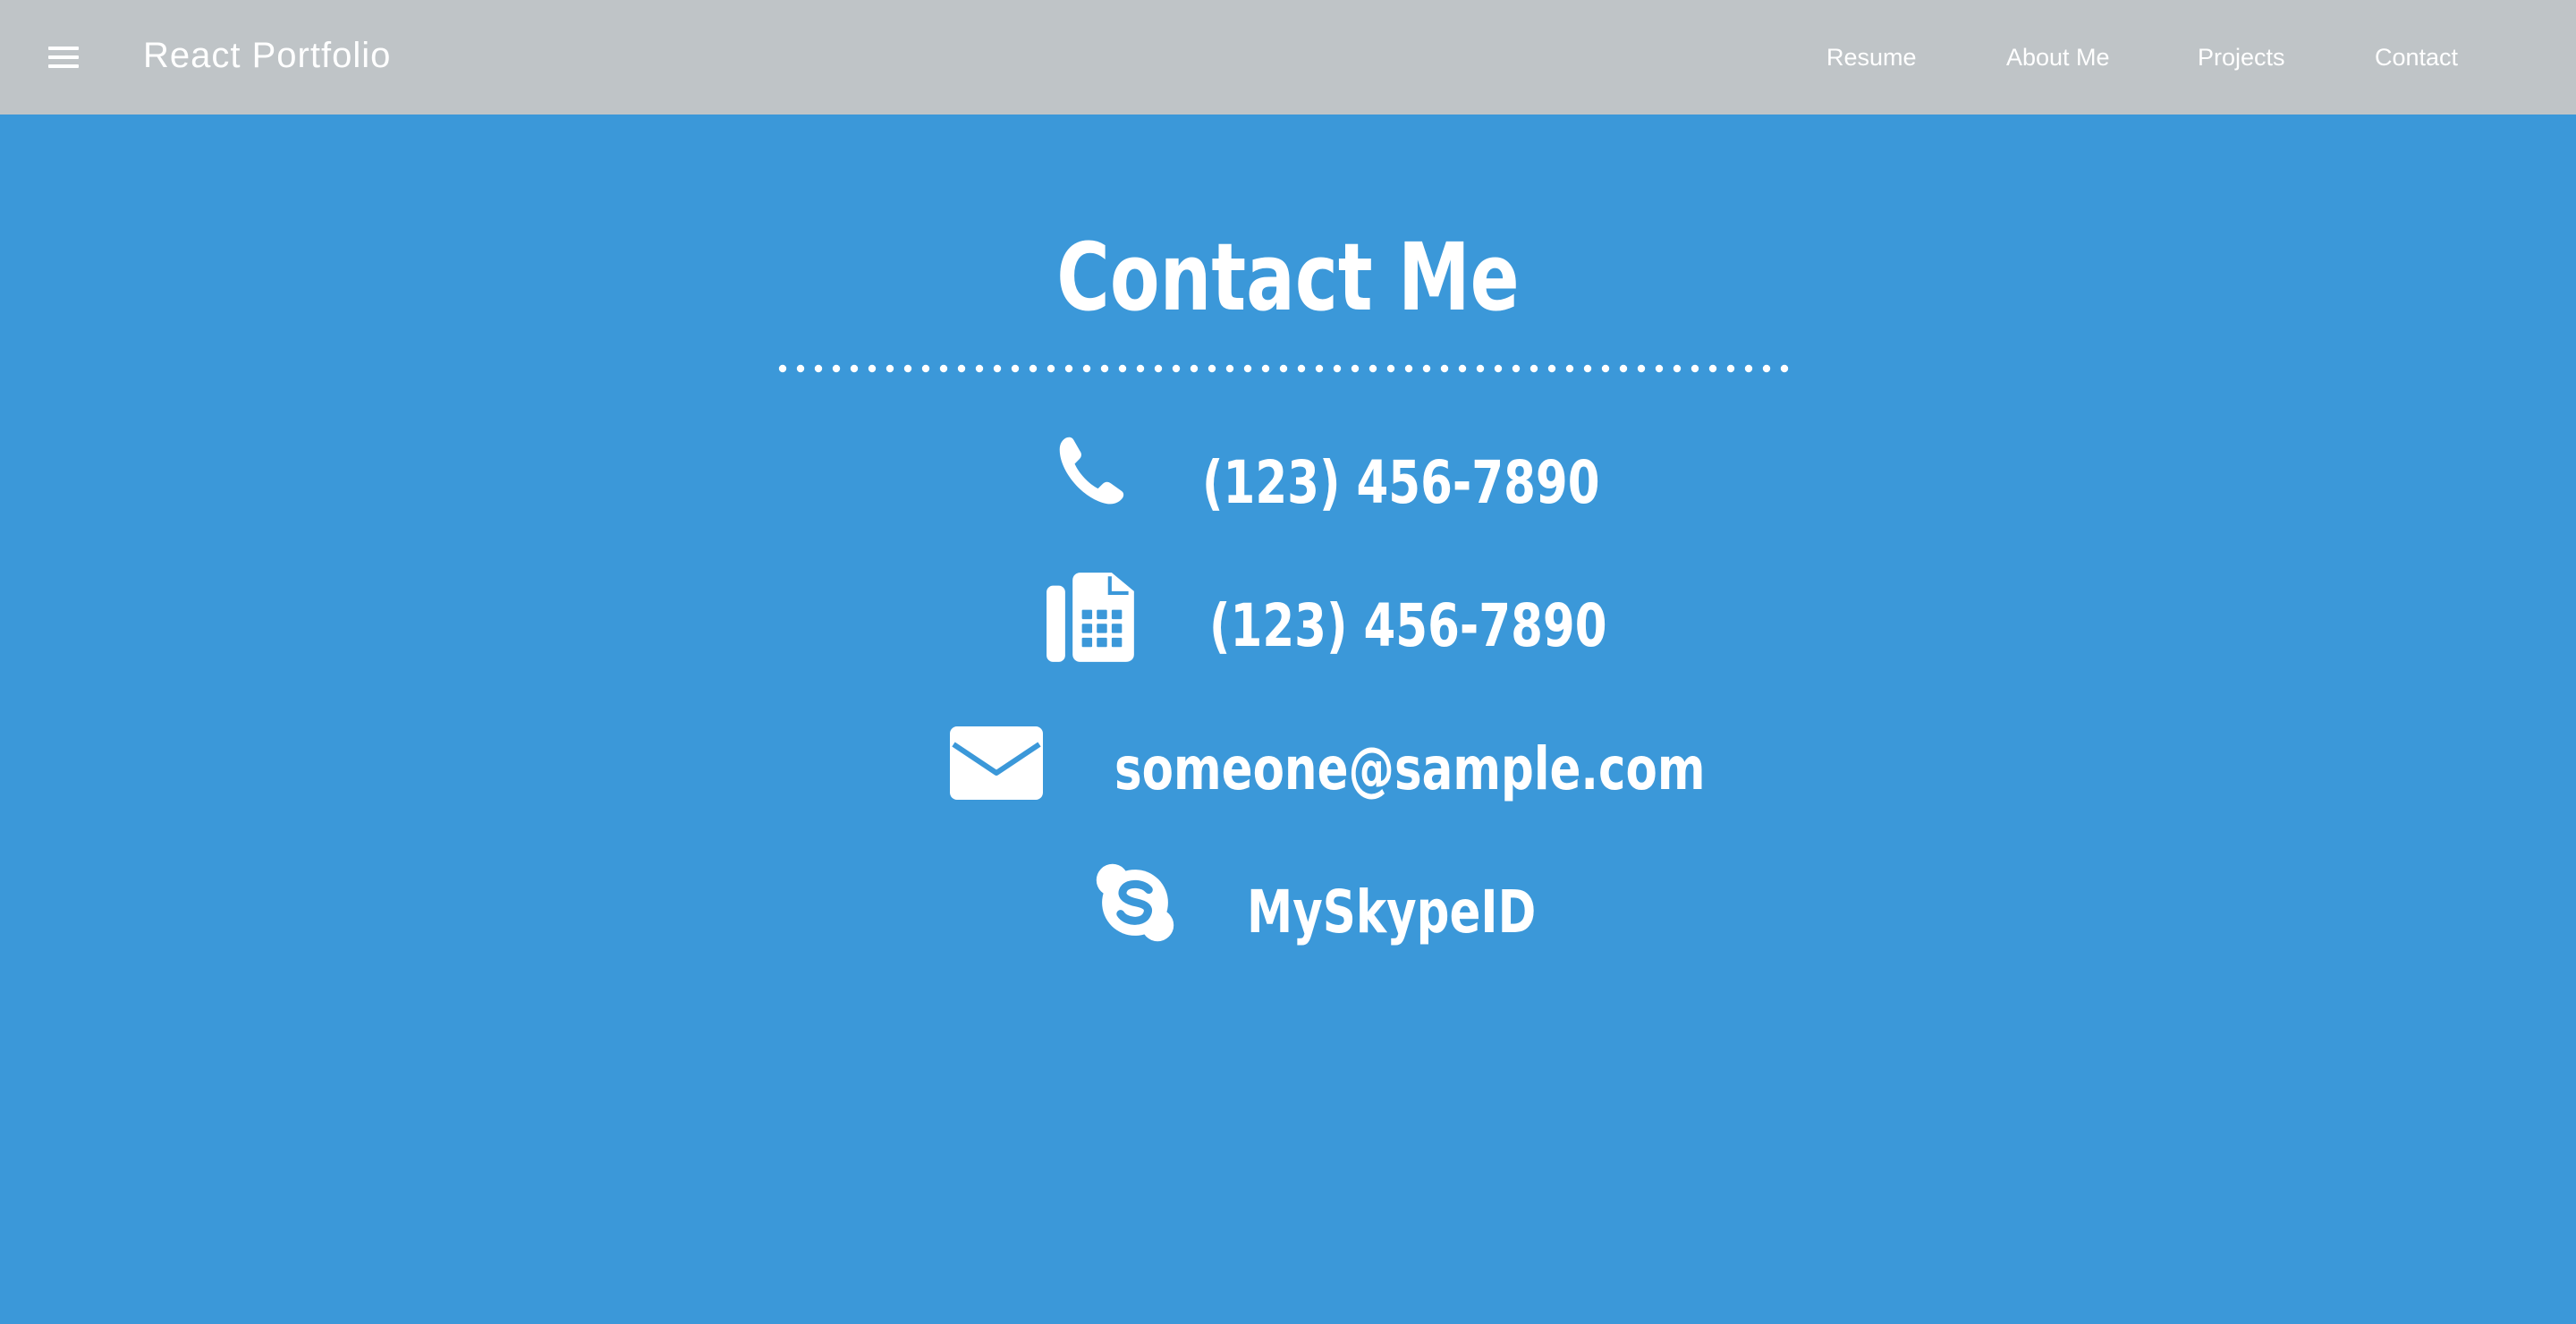  I want to click on app-title: React Portfolio, so click(267, 55).